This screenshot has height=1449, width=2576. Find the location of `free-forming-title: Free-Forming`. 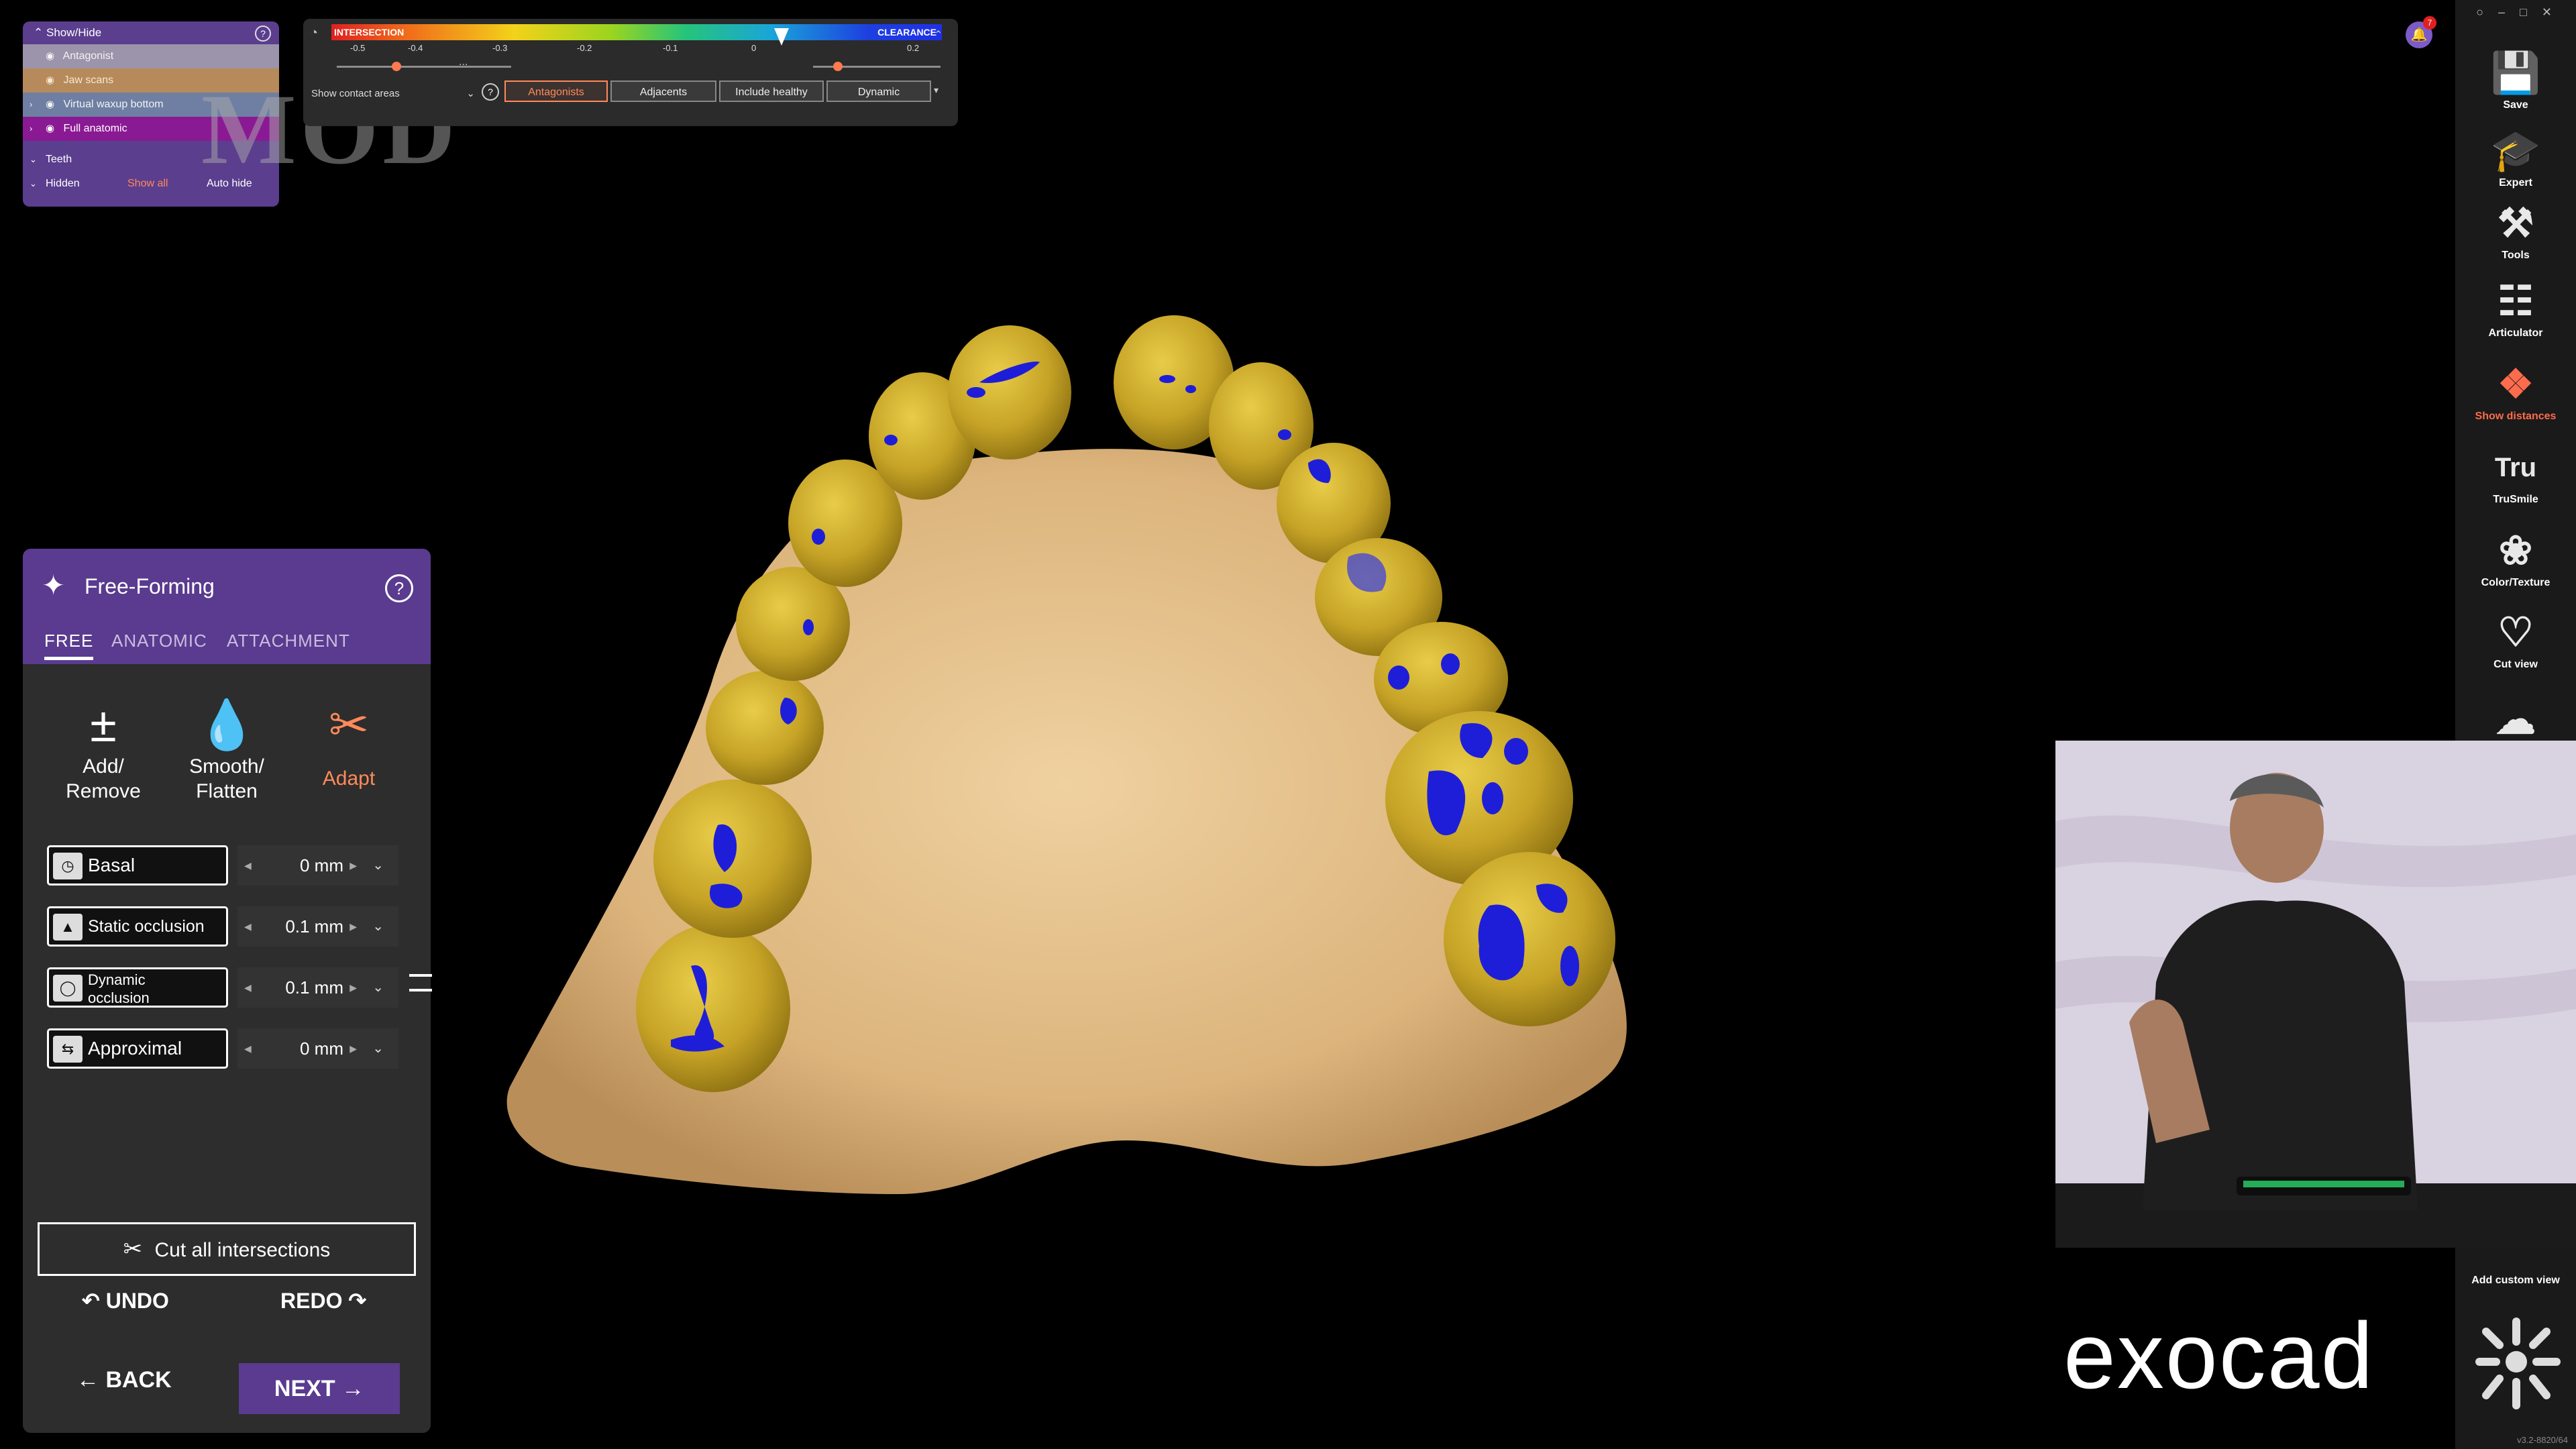

free-forming-title: Free-Forming is located at coordinates (150, 586).